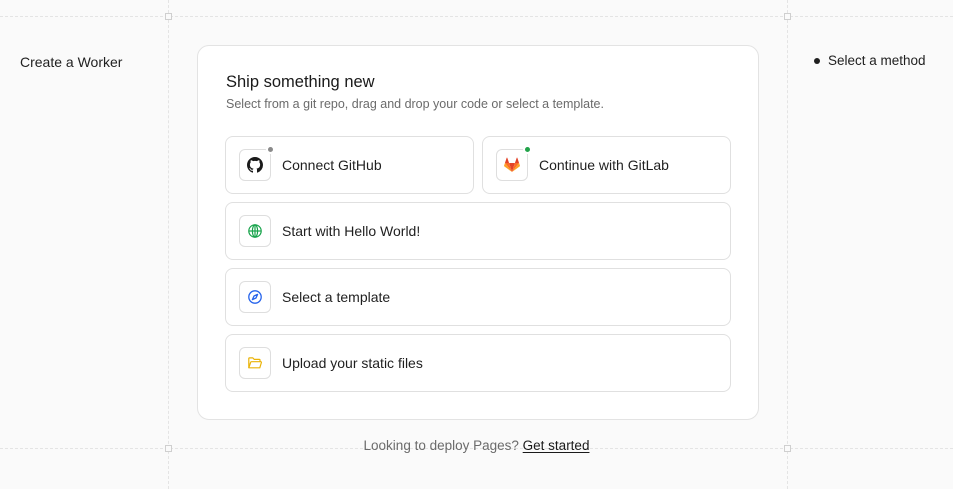 The image size is (953, 489). Describe the element at coordinates (877, 60) in the screenshot. I see `step-label: Select a method` at that location.